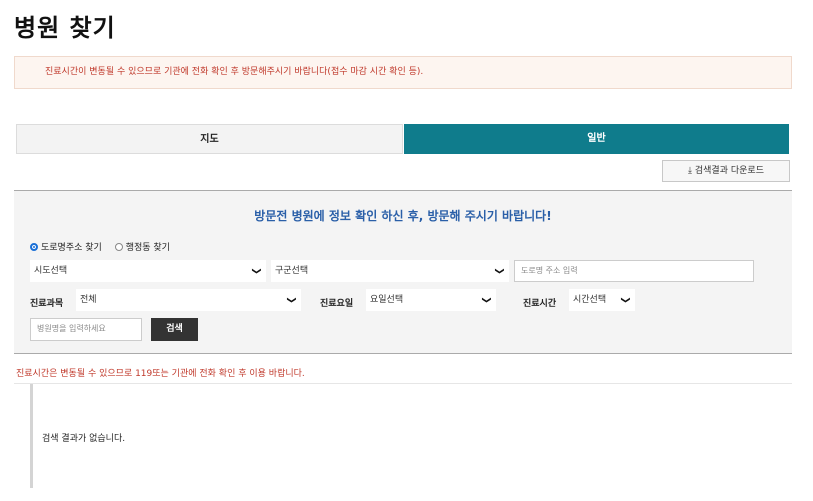  Describe the element at coordinates (209, 139) in the screenshot. I see `tab-map: 지도` at that location.